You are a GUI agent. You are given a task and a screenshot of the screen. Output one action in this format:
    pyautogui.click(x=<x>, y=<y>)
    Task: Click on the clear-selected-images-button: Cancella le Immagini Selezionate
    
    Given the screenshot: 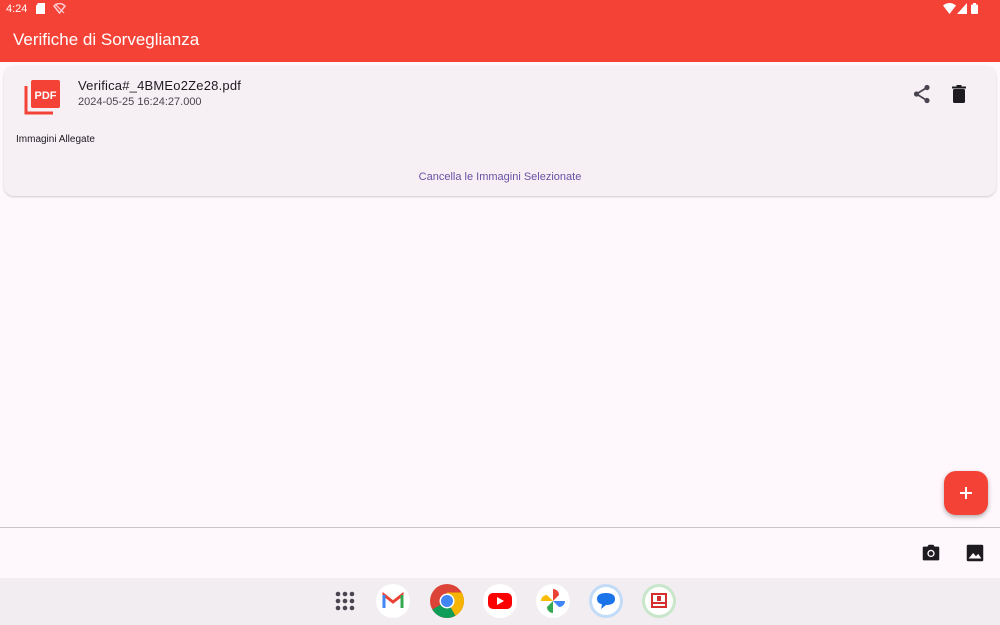 What is the action you would take?
    pyautogui.click(x=500, y=177)
    